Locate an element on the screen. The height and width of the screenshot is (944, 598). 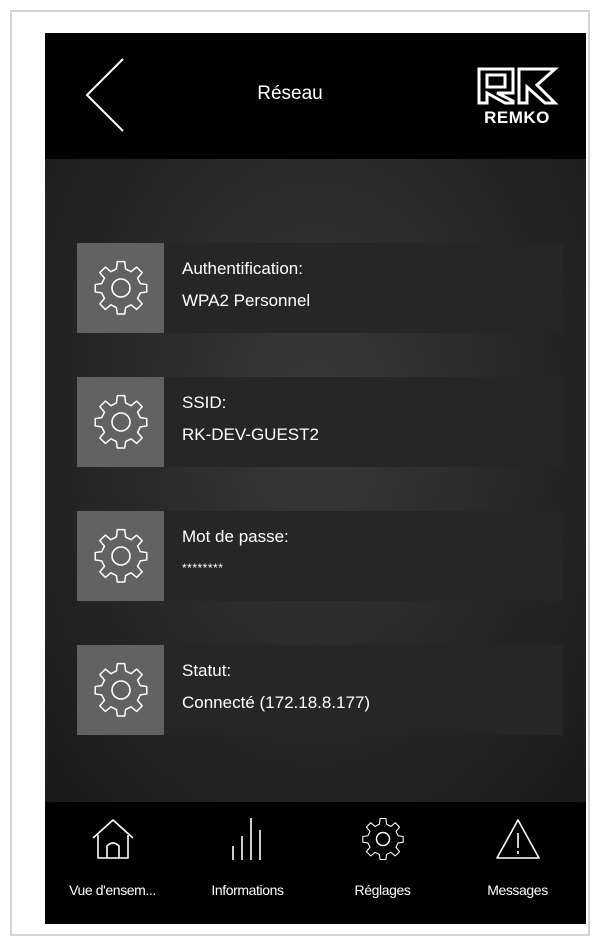
setting-label: Authentification: is located at coordinates (242, 268).